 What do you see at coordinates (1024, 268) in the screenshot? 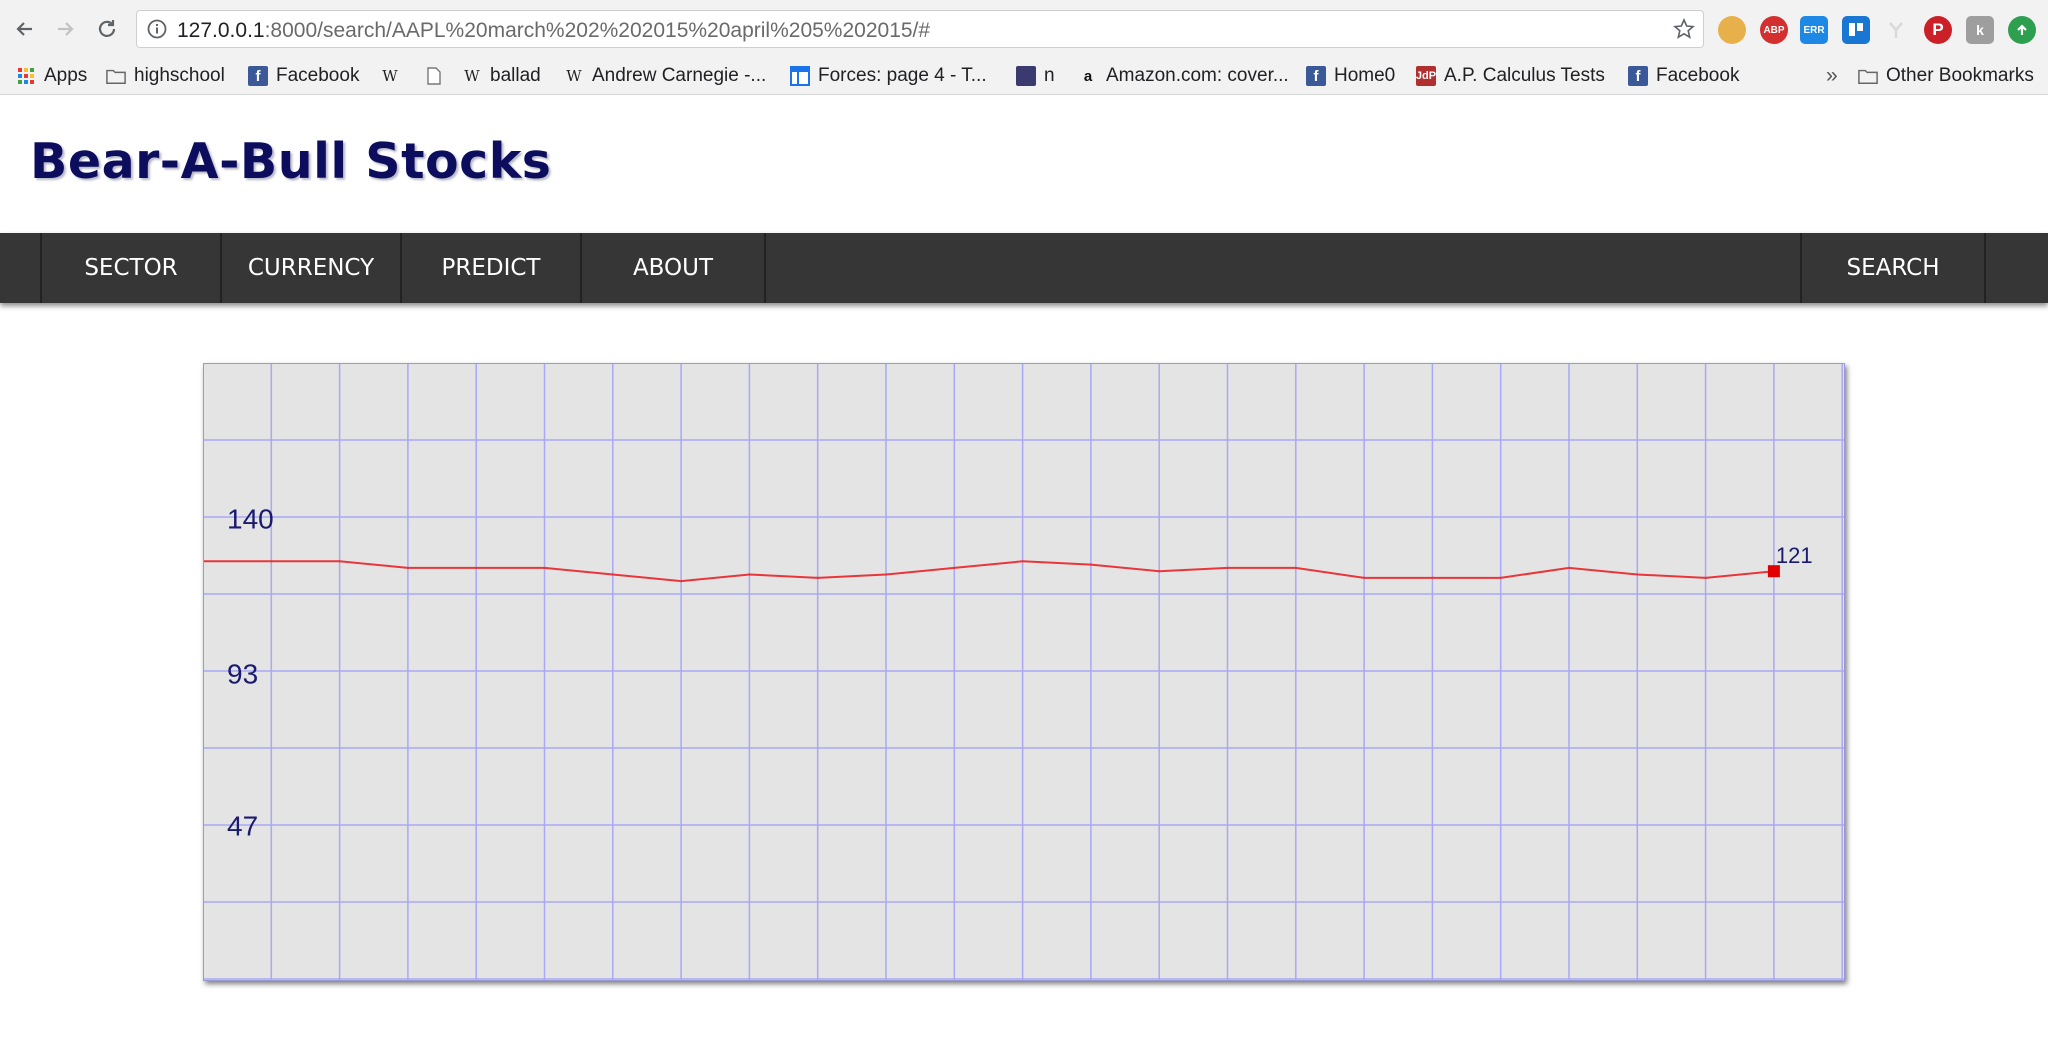
I see `main-nav: SECTOR CURRENCY PREDICT ABOUT SEARCH` at bounding box center [1024, 268].